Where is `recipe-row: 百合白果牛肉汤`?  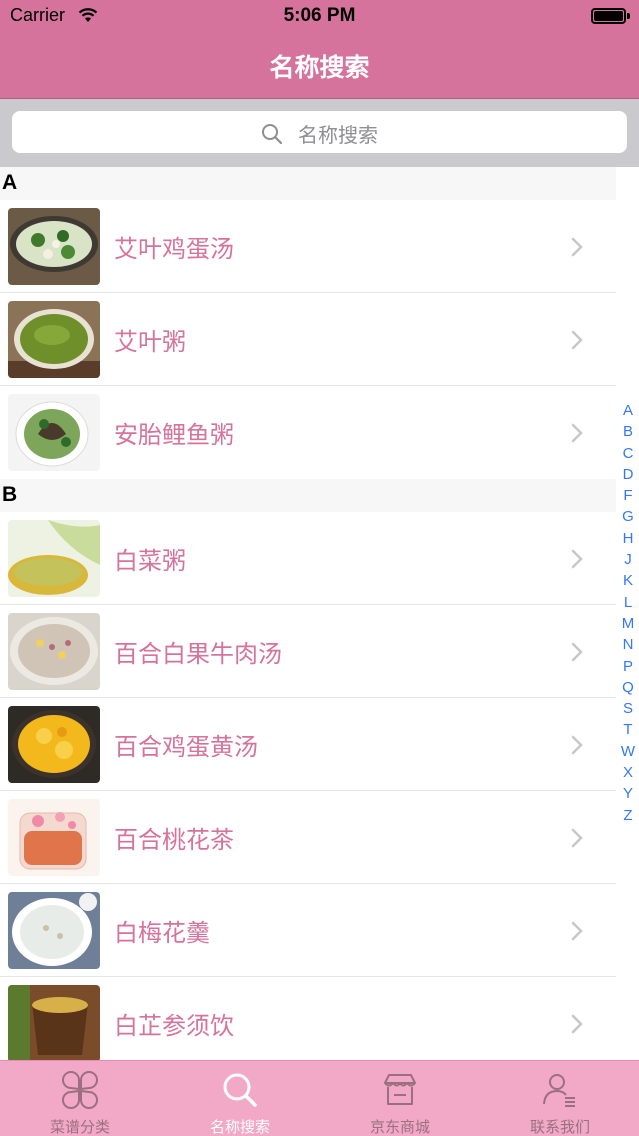
recipe-row: 百合白果牛肉汤 is located at coordinates (308, 651).